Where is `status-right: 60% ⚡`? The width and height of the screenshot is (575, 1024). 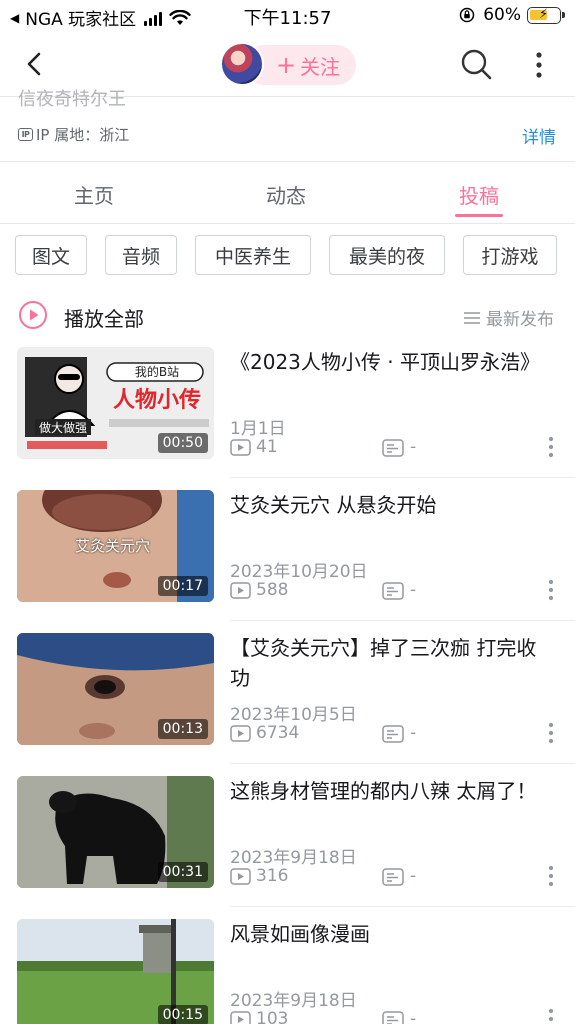 status-right: 60% ⚡ is located at coordinates (512, 15).